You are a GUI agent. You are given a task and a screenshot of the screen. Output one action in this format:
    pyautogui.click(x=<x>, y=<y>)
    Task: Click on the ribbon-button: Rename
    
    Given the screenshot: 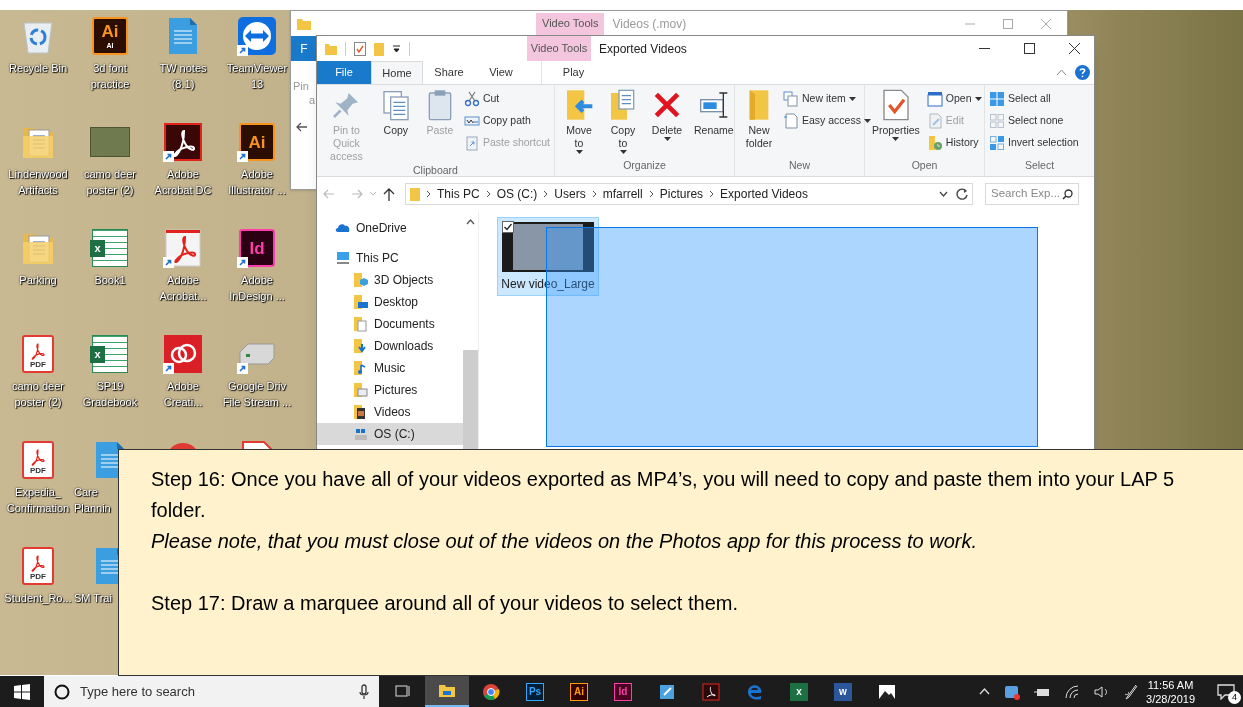 What is the action you would take?
    pyautogui.click(x=714, y=113)
    